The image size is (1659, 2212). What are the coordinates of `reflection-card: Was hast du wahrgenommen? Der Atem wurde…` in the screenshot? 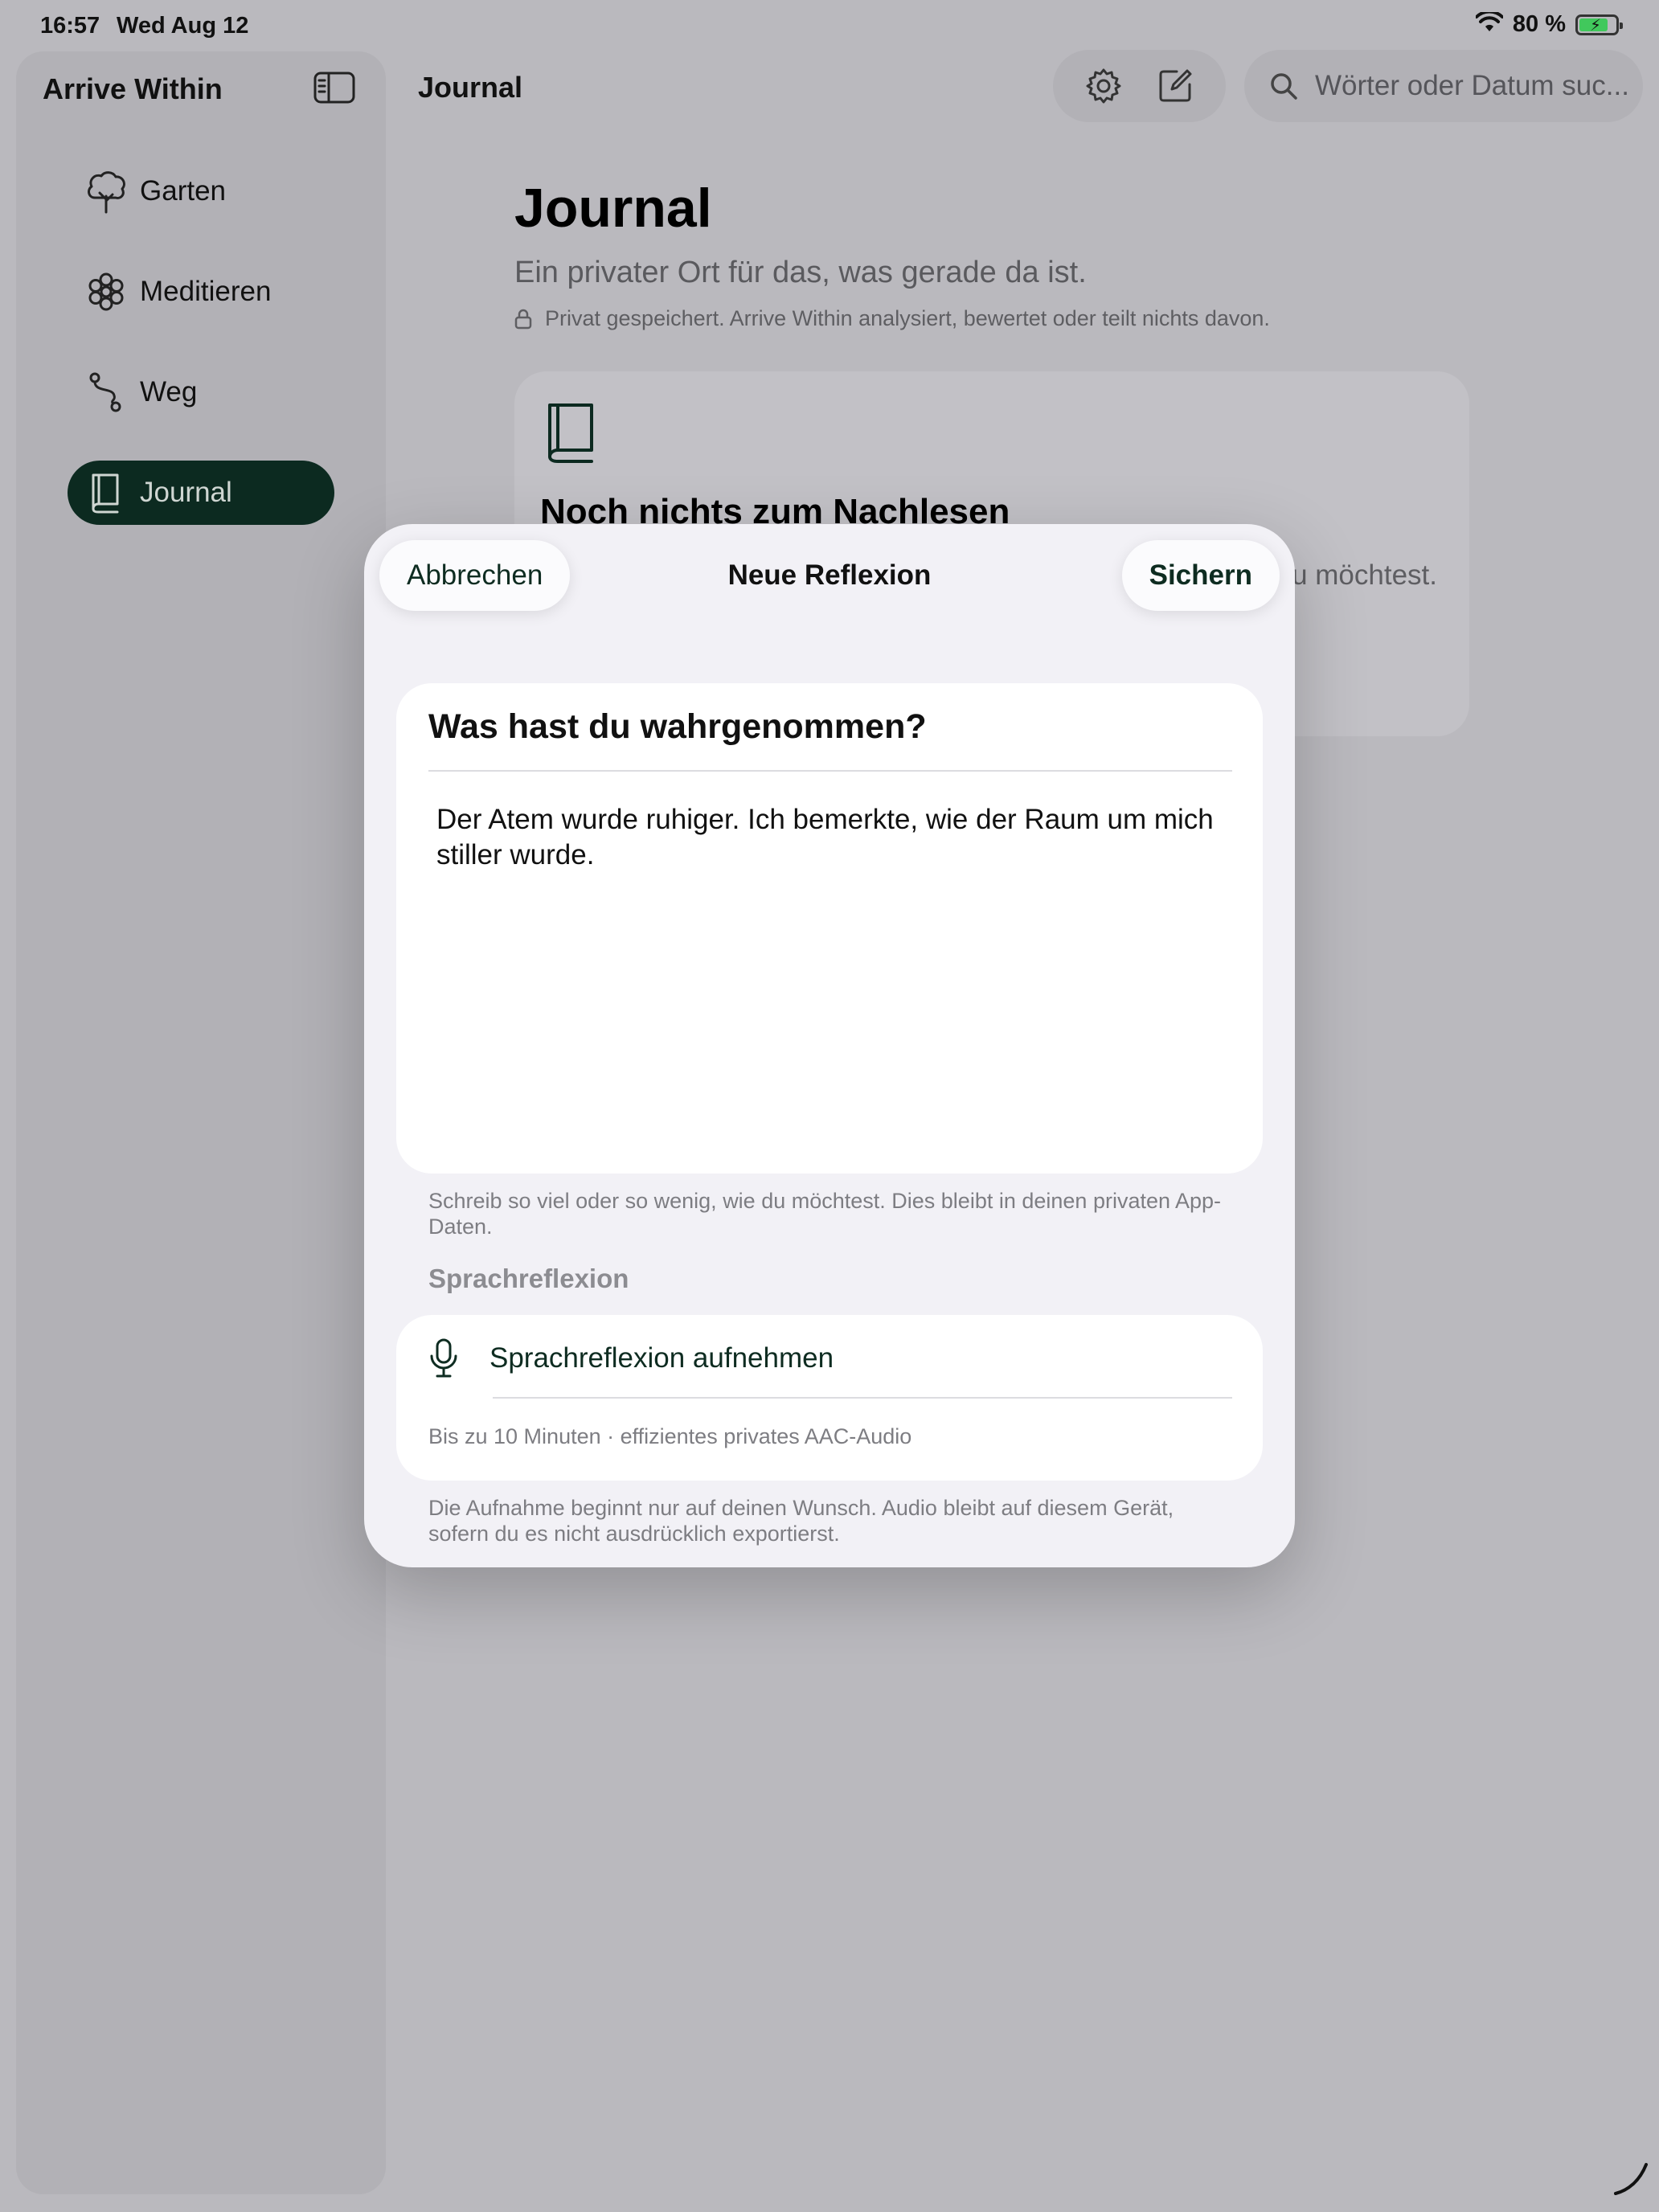 It's located at (829, 928).